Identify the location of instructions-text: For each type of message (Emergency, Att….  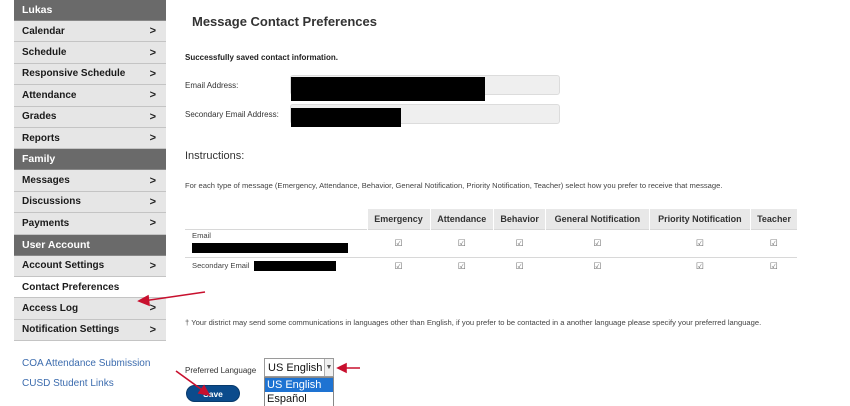
(454, 185).